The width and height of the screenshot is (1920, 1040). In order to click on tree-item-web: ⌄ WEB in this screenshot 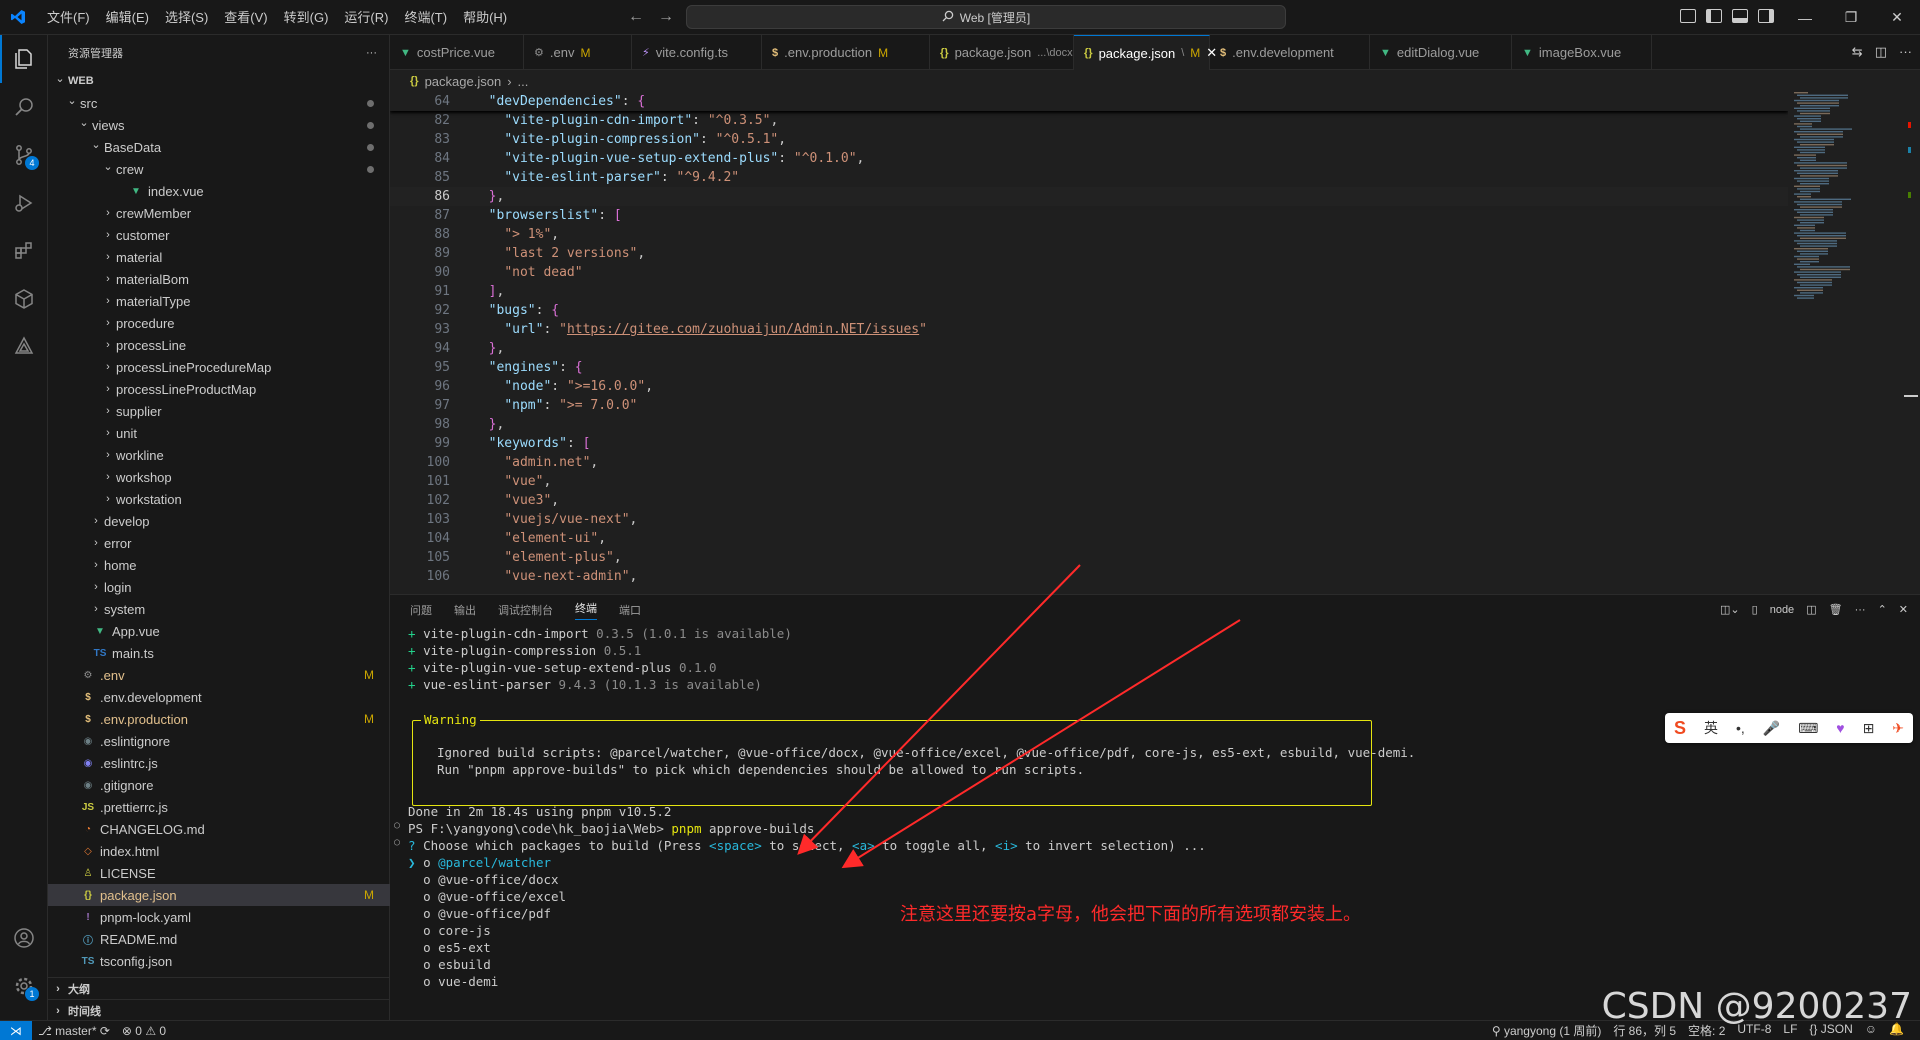, I will do `click(219, 81)`.